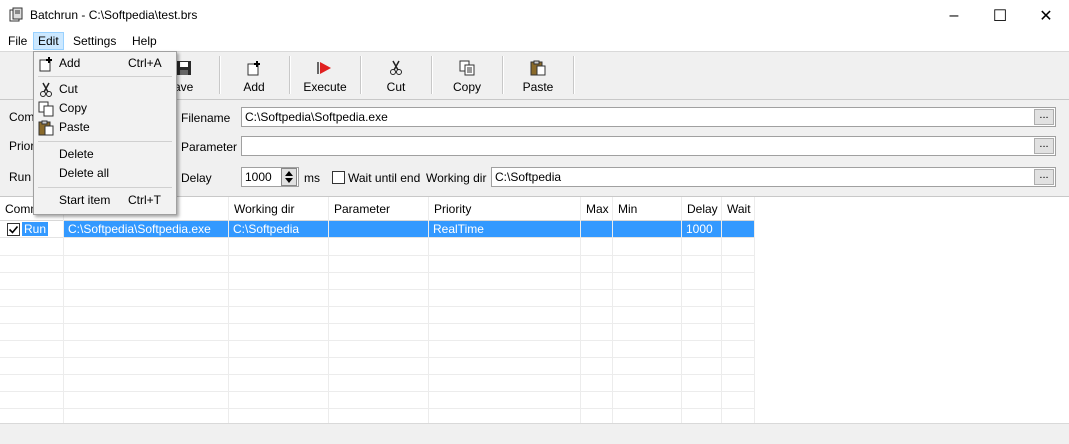 Image resolution: width=1069 pixels, height=444 pixels. I want to click on cell-delay: 1000, so click(702, 229).